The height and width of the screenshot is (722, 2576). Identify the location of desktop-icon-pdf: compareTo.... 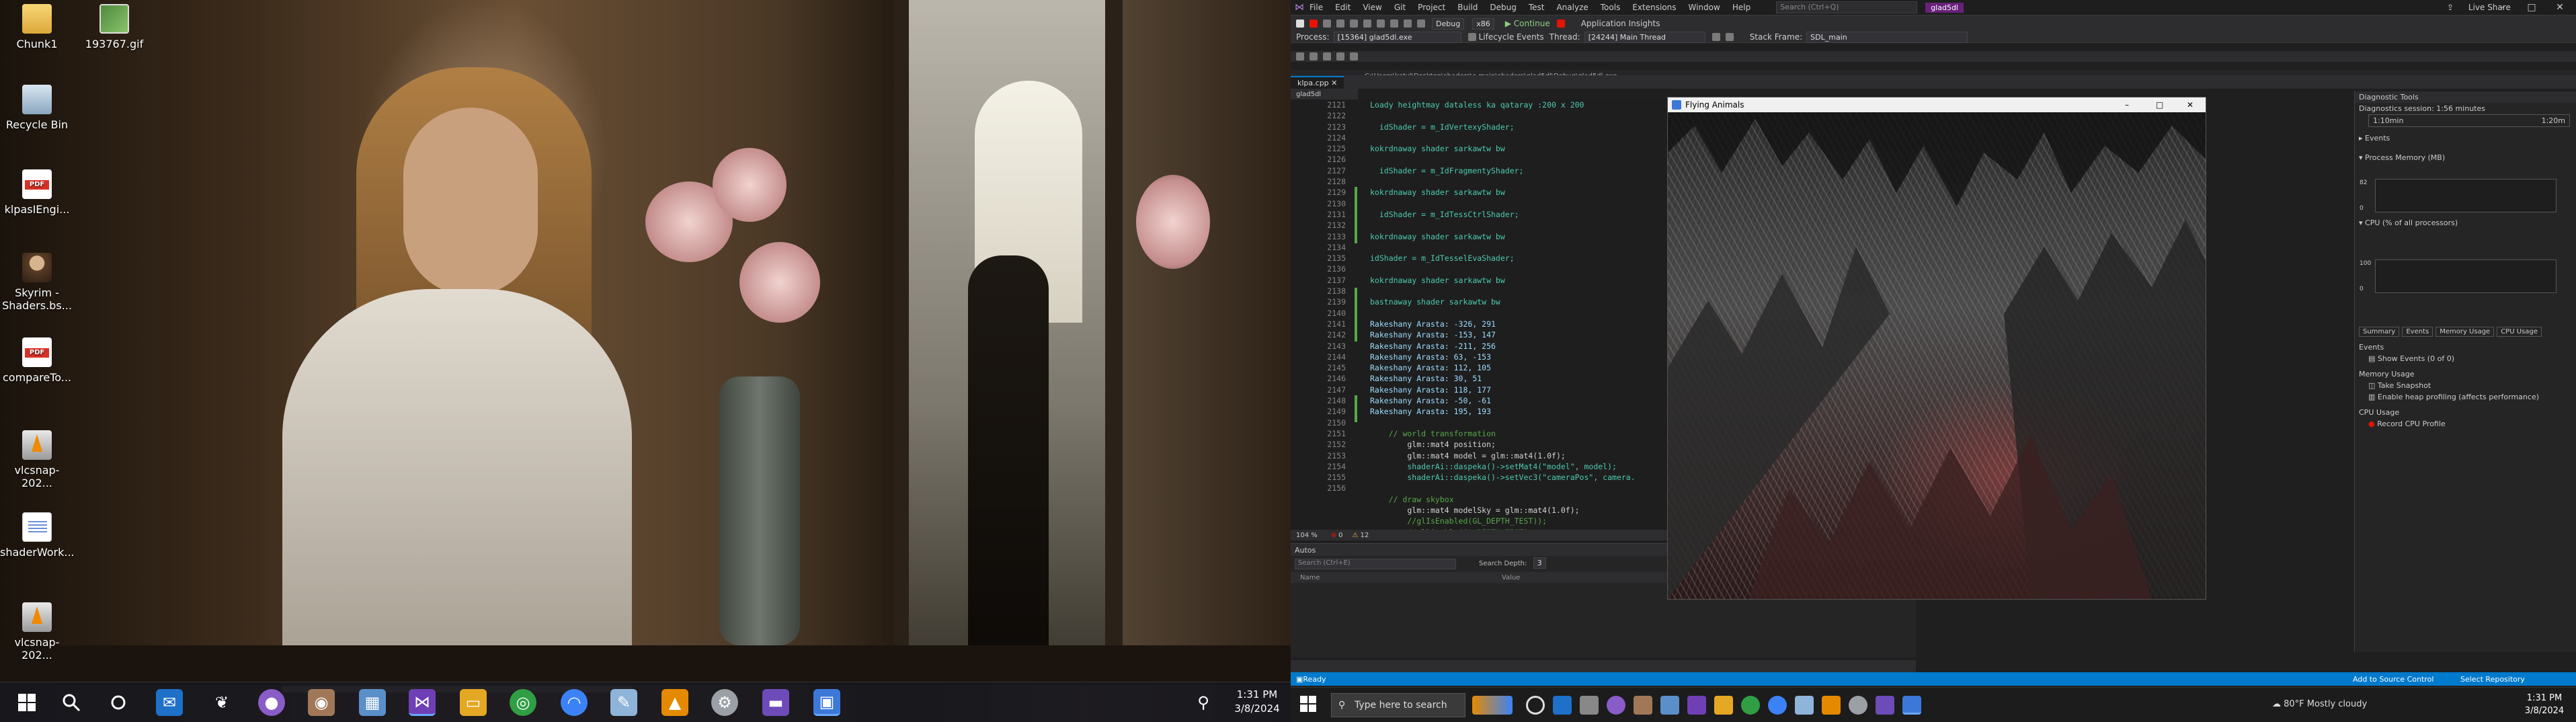
(37, 360).